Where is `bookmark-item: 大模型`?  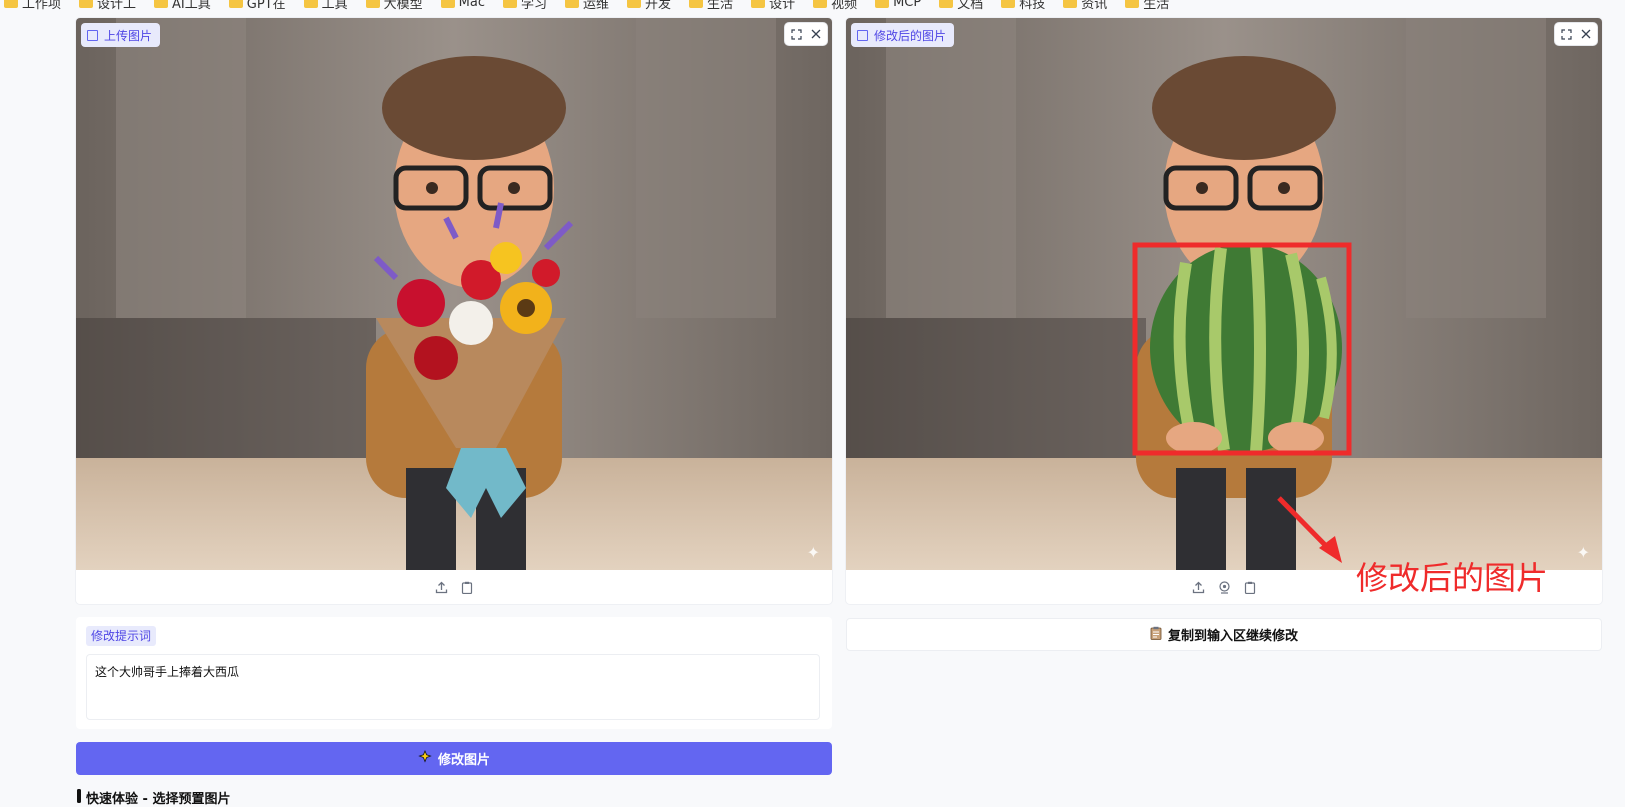
bookmark-item: 大模型 is located at coordinates (394, 6).